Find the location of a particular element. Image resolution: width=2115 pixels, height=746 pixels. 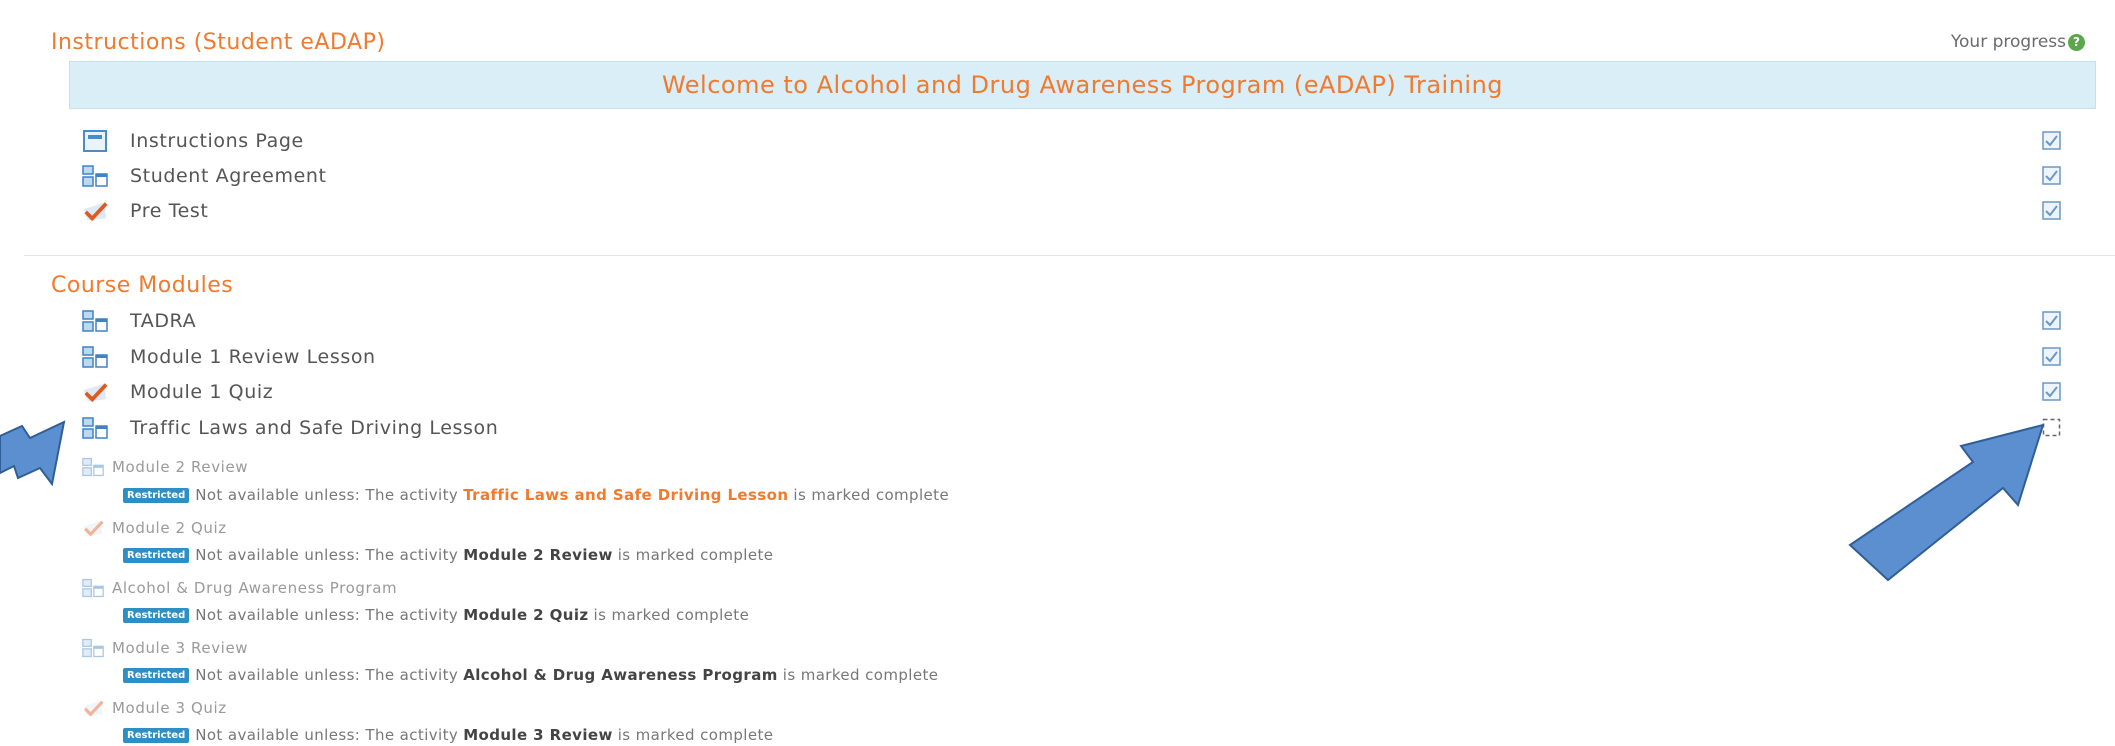

activity-module-3-review: Module 3 Review is located at coordinates (165, 648).